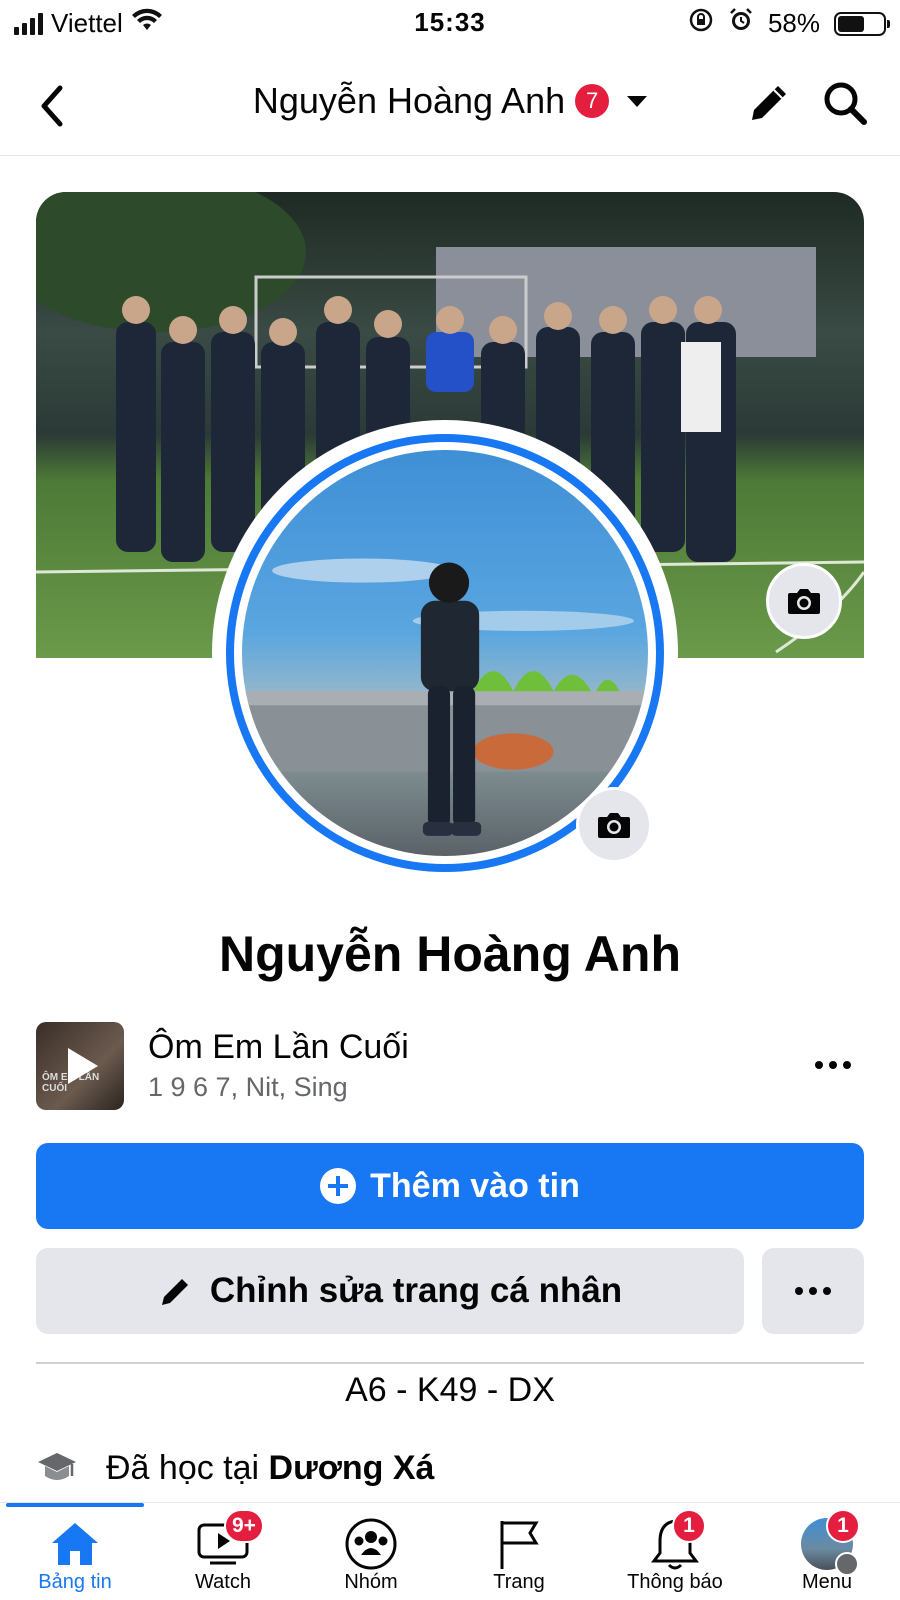 The height and width of the screenshot is (1600, 900). I want to click on flag-icon, so click(519, 1544).